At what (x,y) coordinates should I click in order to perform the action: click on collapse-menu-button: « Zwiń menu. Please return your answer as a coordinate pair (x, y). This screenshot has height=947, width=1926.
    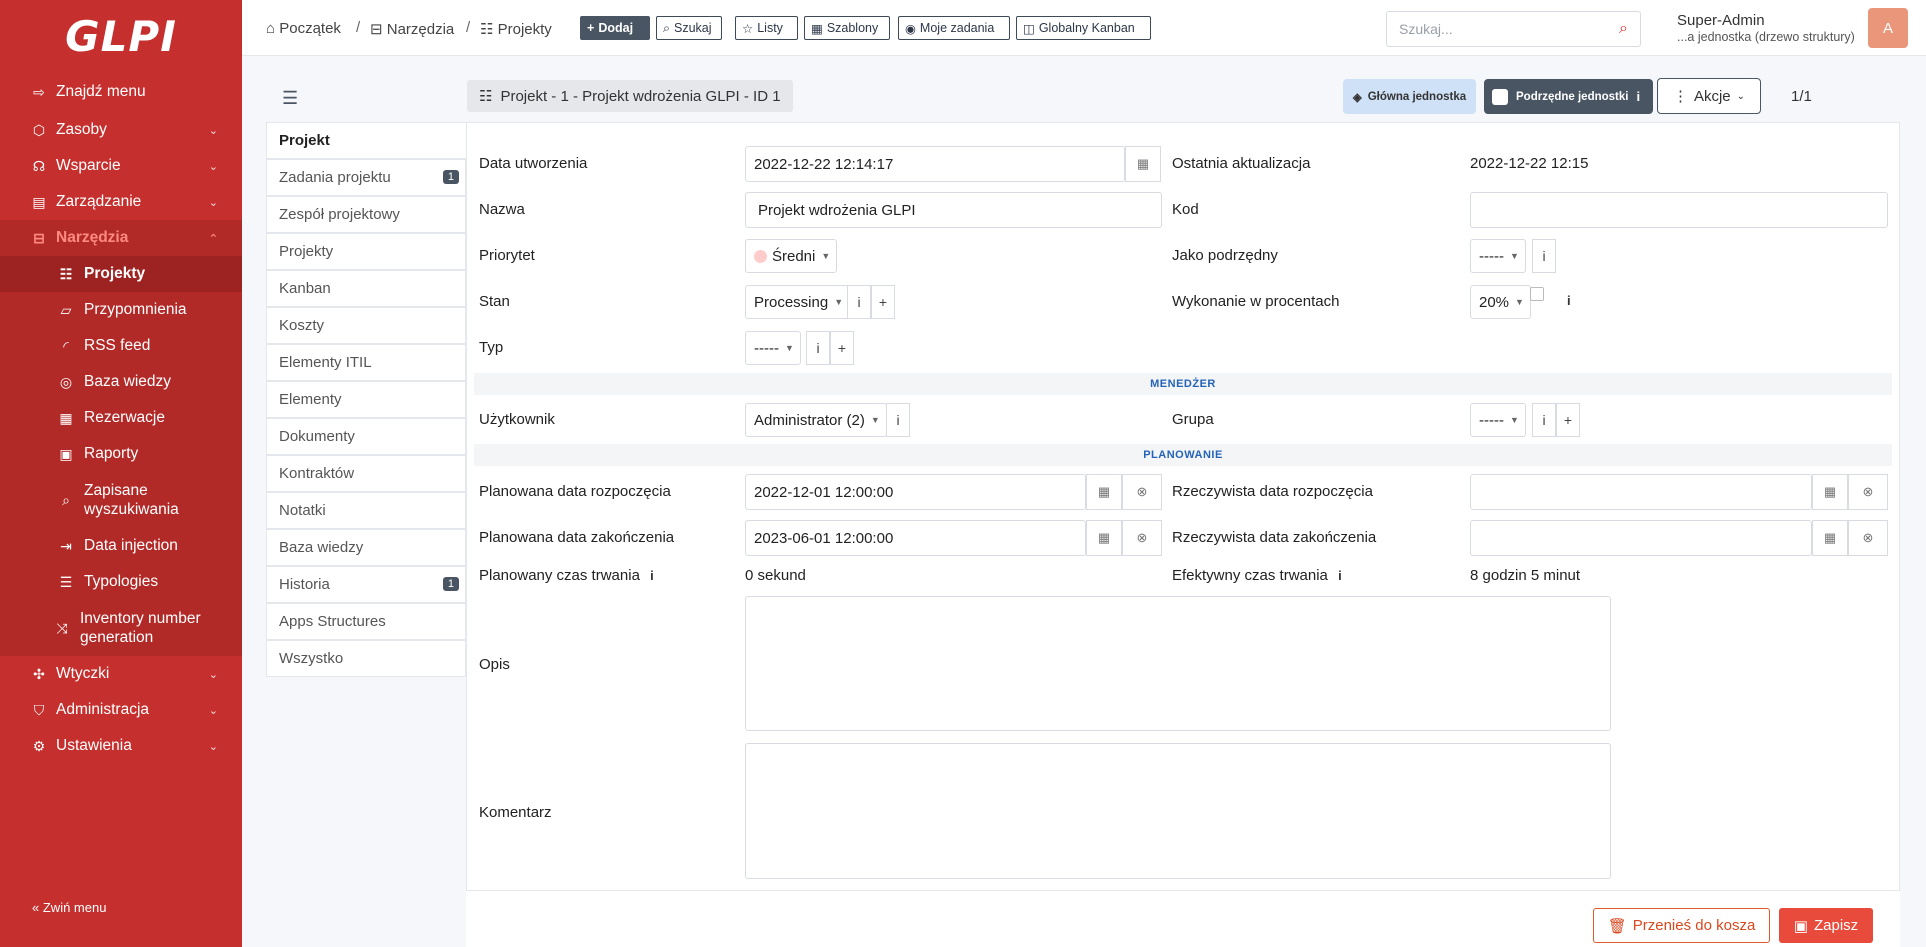
    Looking at the image, I should click on (69, 907).